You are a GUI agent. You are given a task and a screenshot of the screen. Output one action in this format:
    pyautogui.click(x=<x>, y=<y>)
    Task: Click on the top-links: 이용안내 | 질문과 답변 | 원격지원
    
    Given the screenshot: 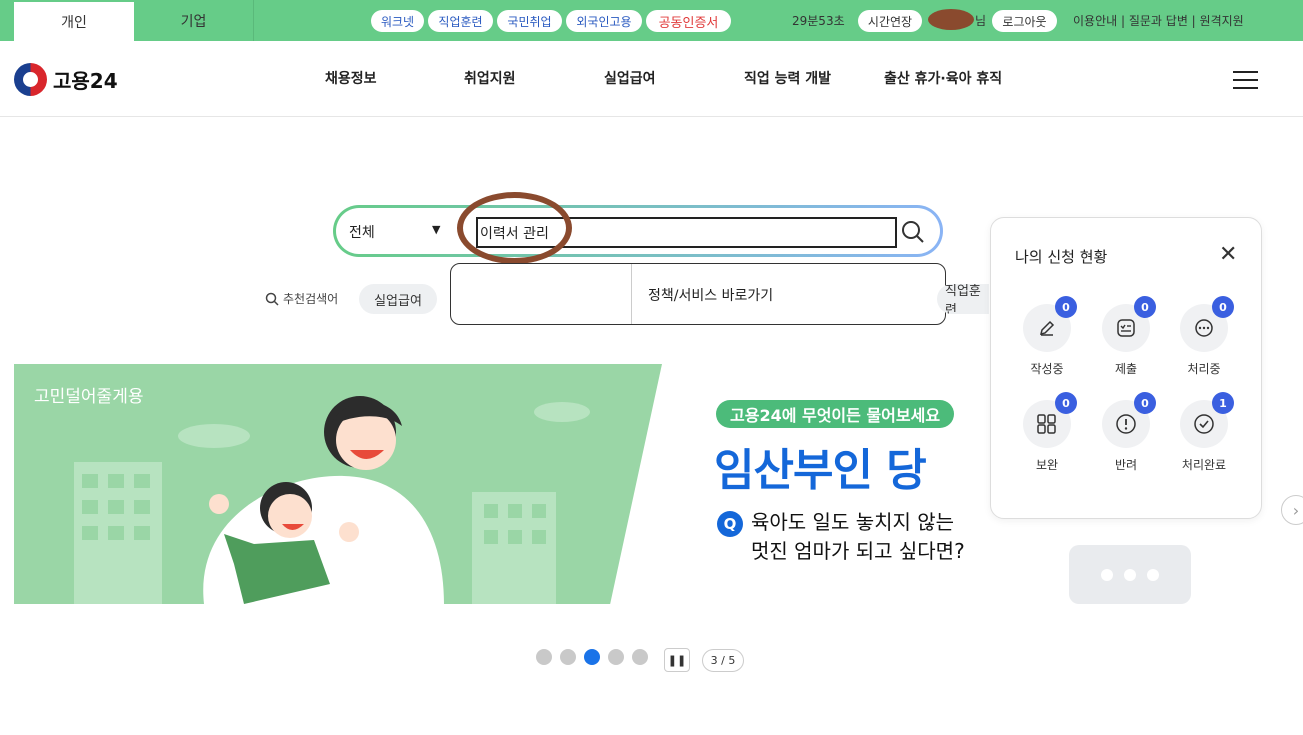 What is the action you would take?
    pyautogui.click(x=1158, y=20)
    